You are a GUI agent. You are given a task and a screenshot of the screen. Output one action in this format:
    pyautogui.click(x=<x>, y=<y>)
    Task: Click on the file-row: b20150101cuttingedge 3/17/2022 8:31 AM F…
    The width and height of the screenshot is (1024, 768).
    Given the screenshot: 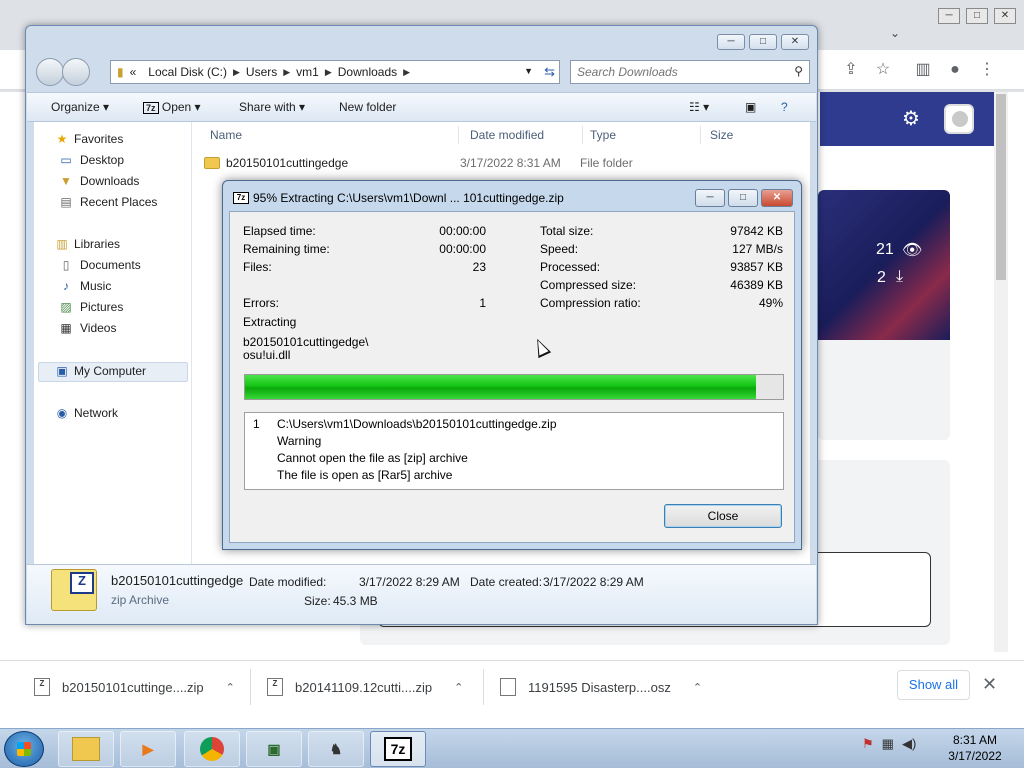 What is the action you would take?
    pyautogui.click(x=504, y=163)
    